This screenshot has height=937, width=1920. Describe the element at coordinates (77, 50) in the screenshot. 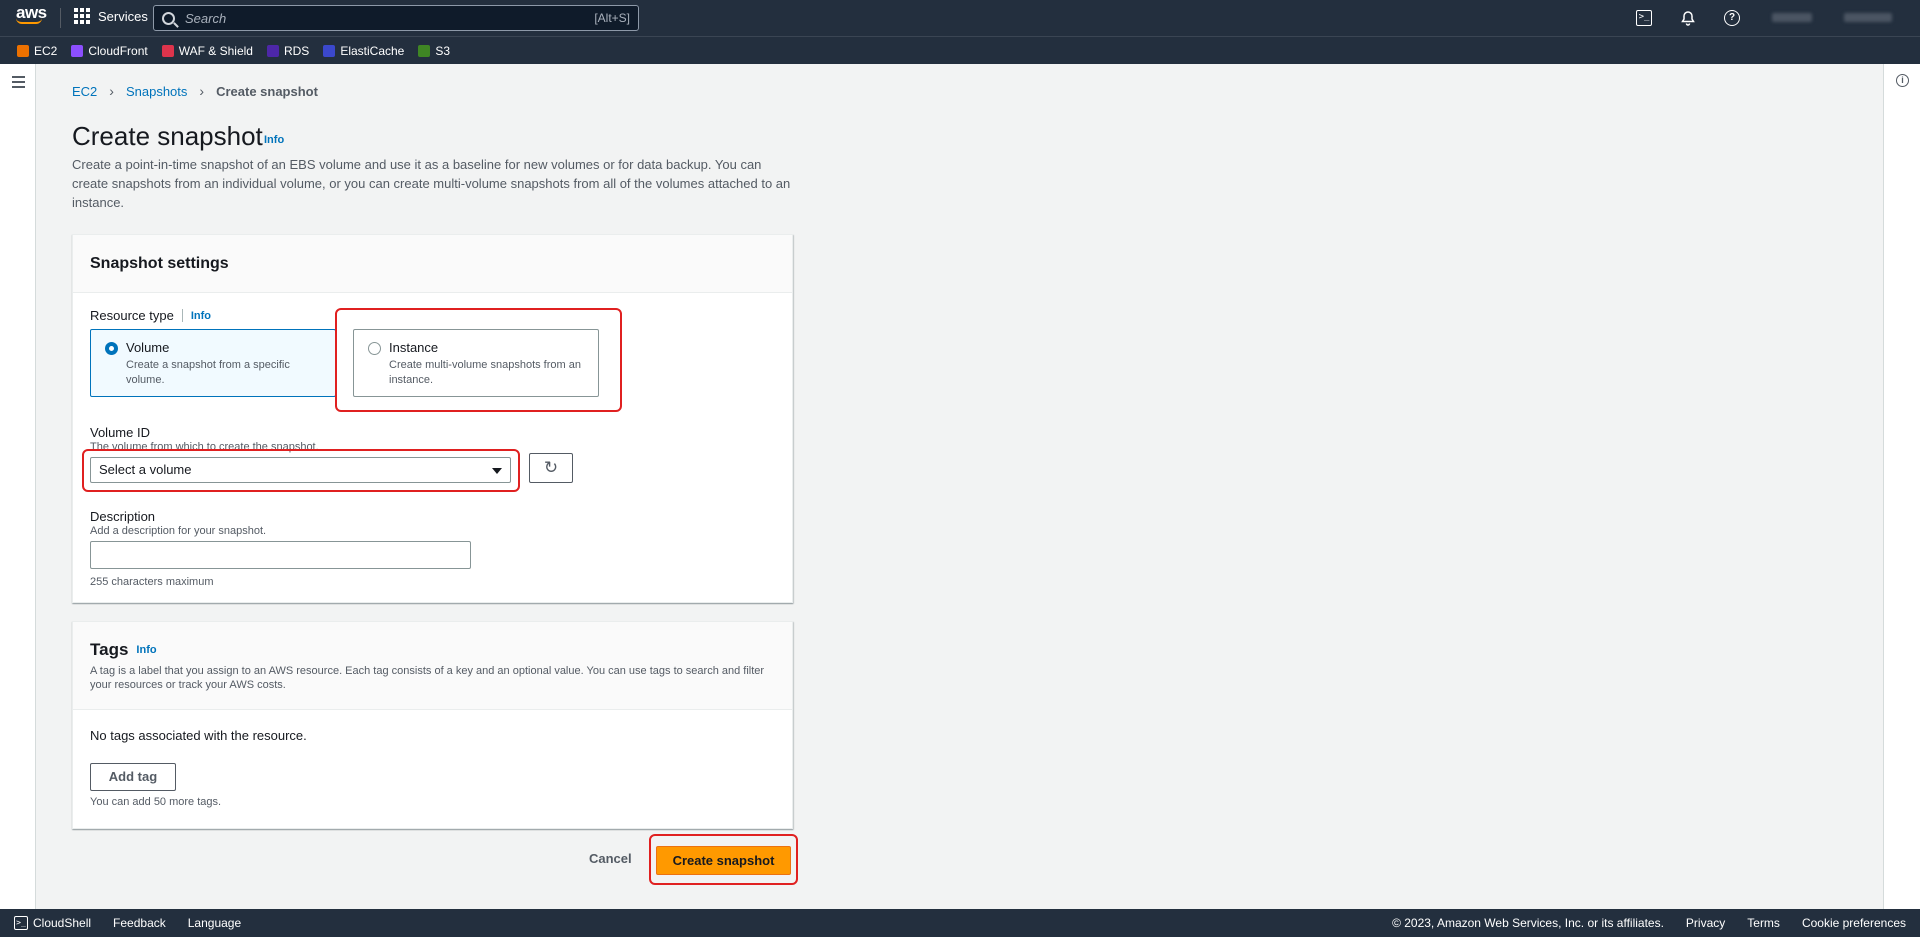

I see `cloudfront-icon` at that location.